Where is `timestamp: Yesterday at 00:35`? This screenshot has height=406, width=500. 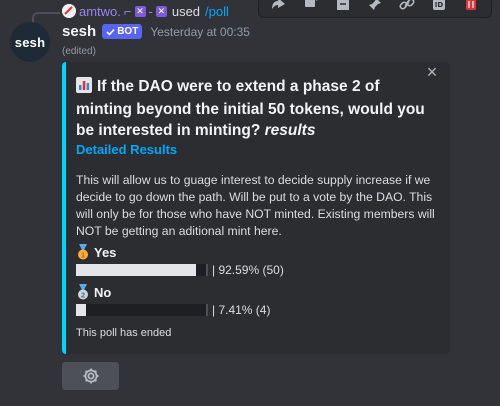
timestamp: Yesterday at 00:35 is located at coordinates (200, 32).